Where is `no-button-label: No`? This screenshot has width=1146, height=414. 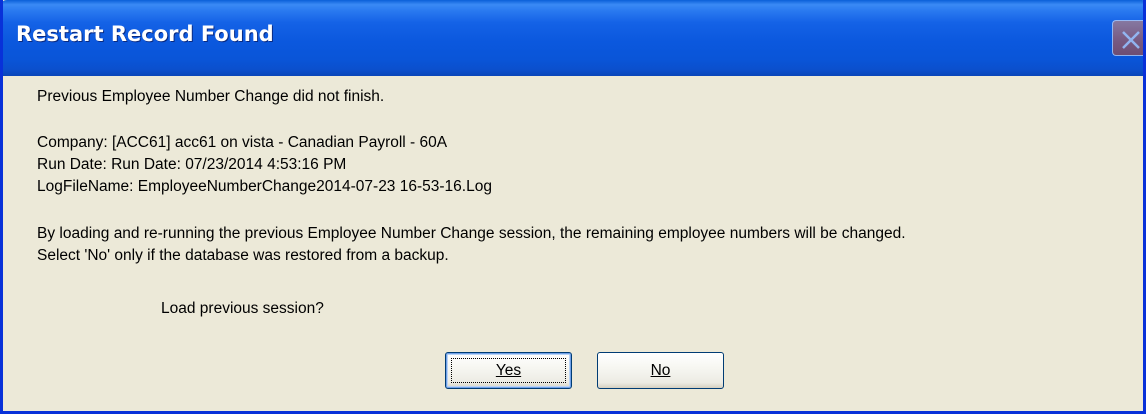
no-button-label: No is located at coordinates (660, 370).